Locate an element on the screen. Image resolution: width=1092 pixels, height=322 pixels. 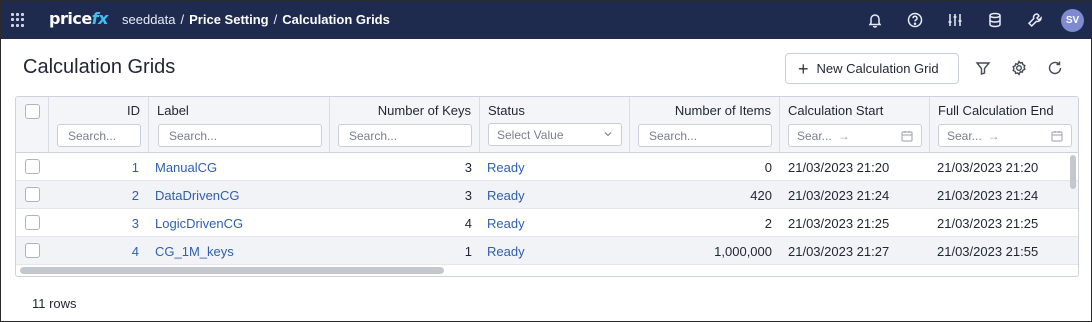
cell-calculation-start: 21/03/2023 21:27 is located at coordinates (839, 251).